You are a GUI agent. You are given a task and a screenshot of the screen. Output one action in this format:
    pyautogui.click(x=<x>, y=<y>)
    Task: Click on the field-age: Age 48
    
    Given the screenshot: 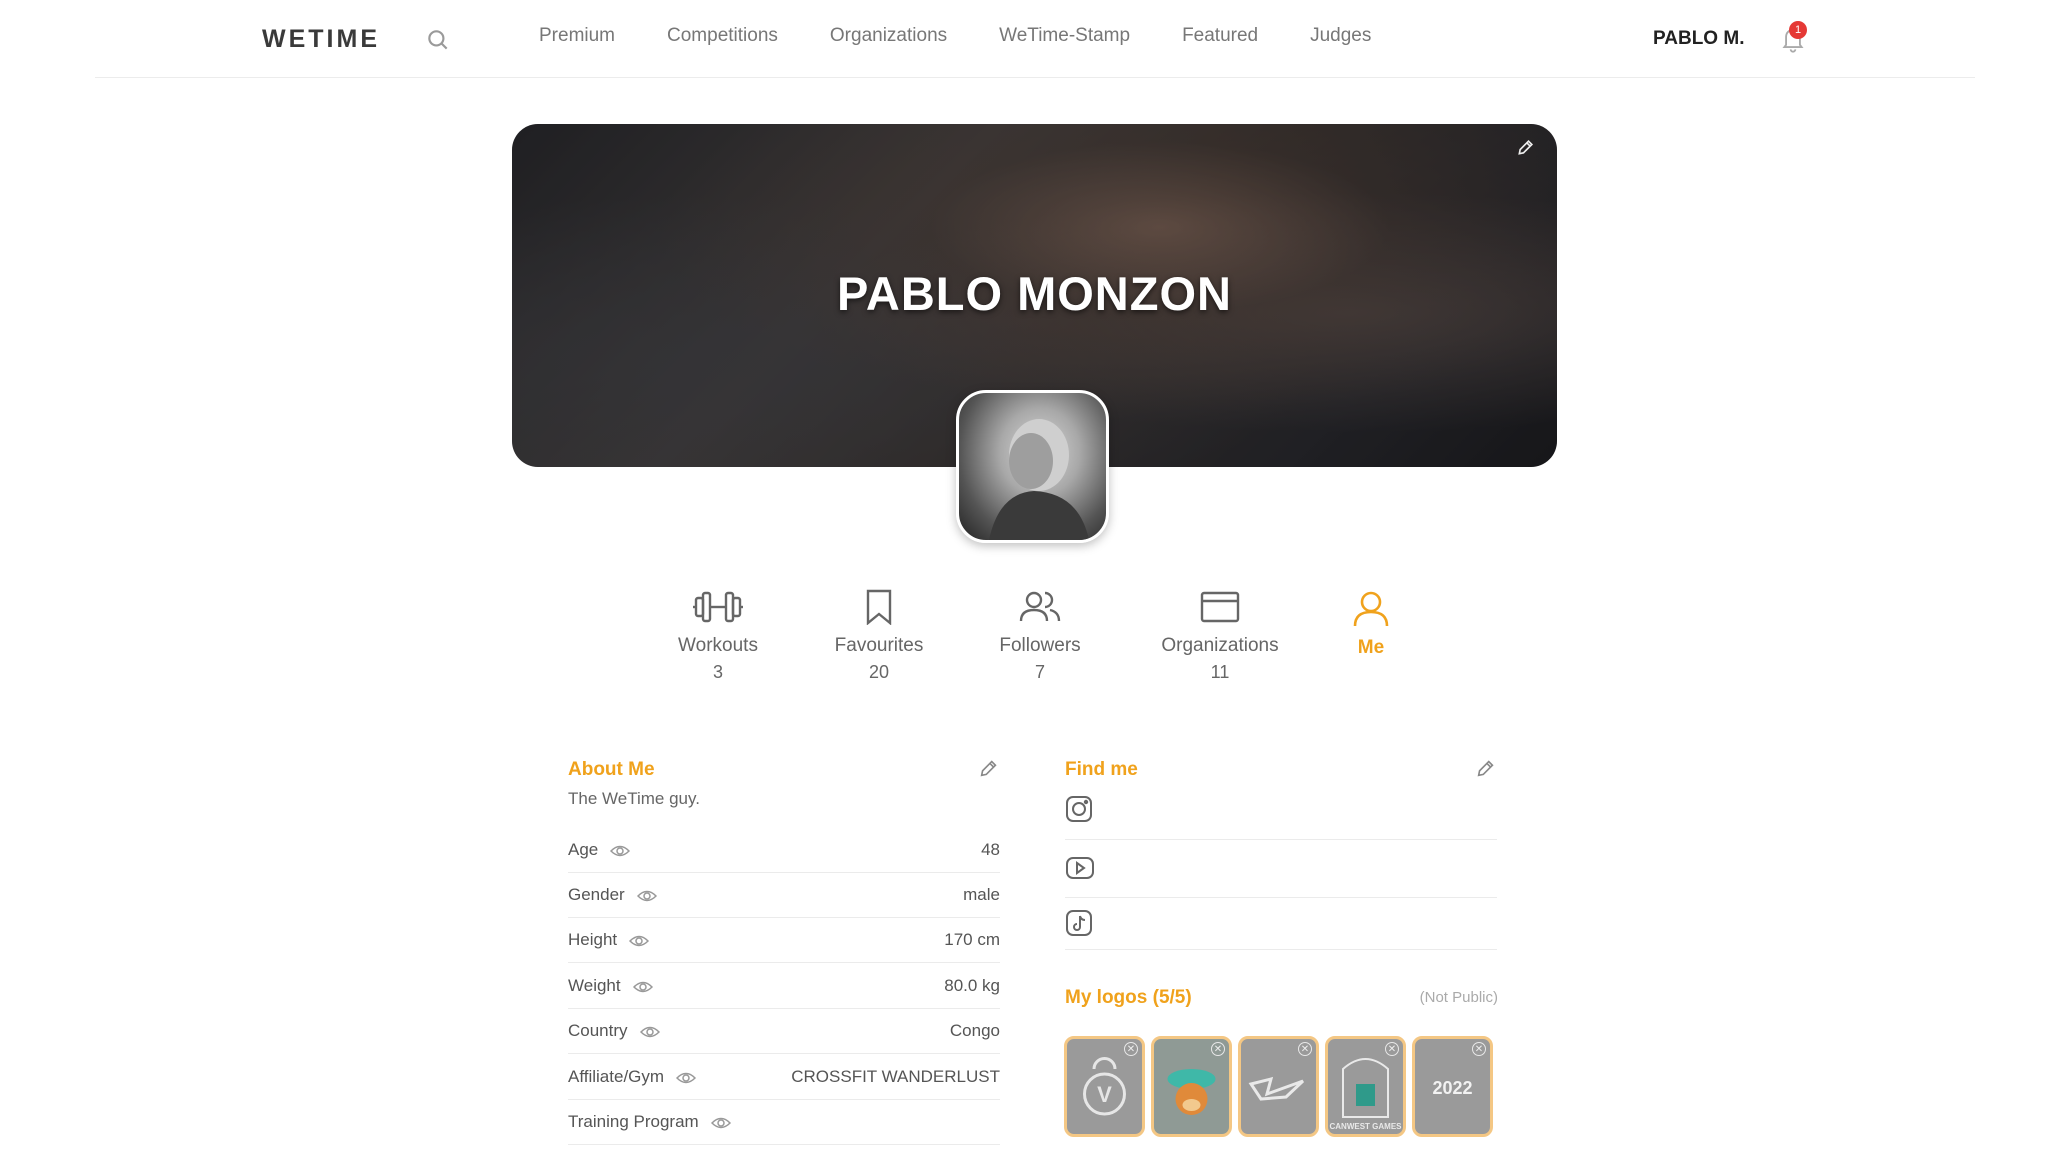 What is the action you would take?
    pyautogui.click(x=784, y=850)
    